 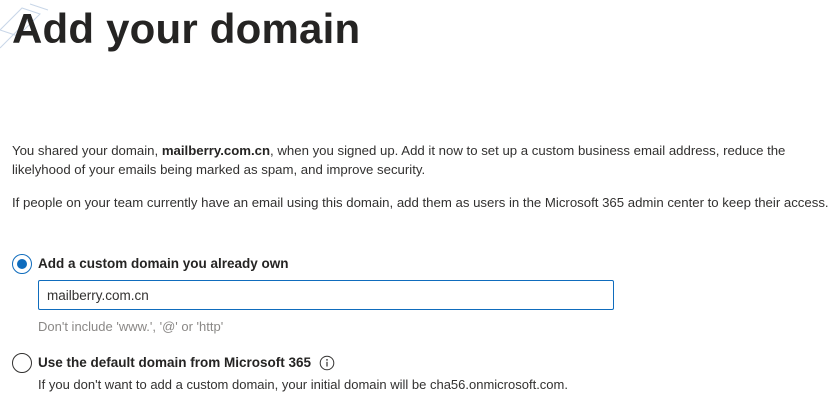 I want to click on info-icon, so click(x=327, y=363).